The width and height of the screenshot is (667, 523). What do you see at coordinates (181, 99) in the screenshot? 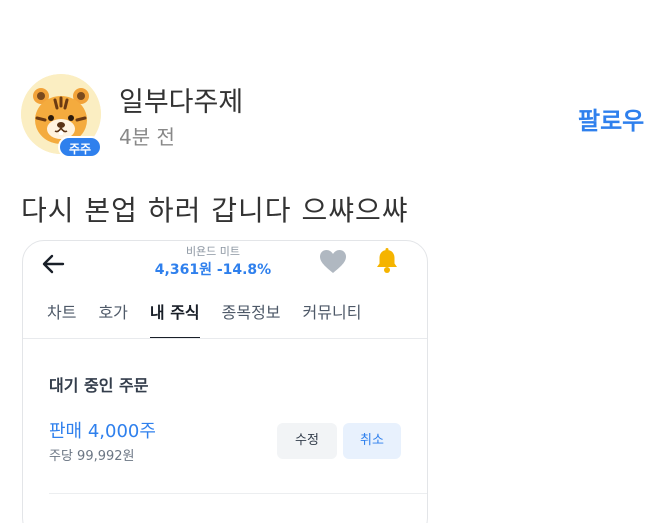
I see `username: 일부다주제` at bounding box center [181, 99].